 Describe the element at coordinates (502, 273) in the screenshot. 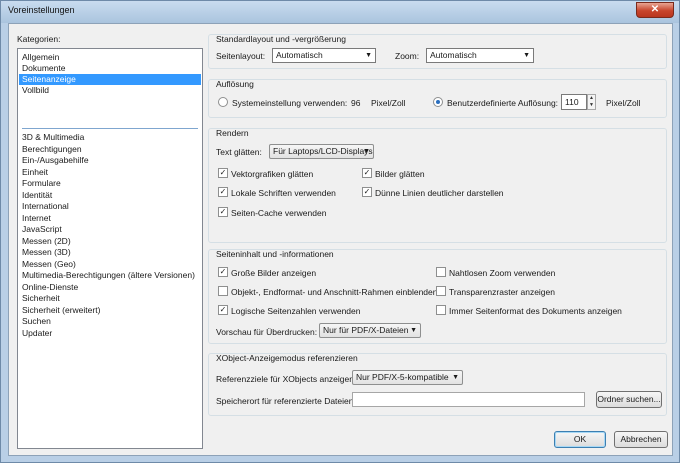

I see `seamless-zoom-label: Nahtlosen Zoom verwenden` at that location.